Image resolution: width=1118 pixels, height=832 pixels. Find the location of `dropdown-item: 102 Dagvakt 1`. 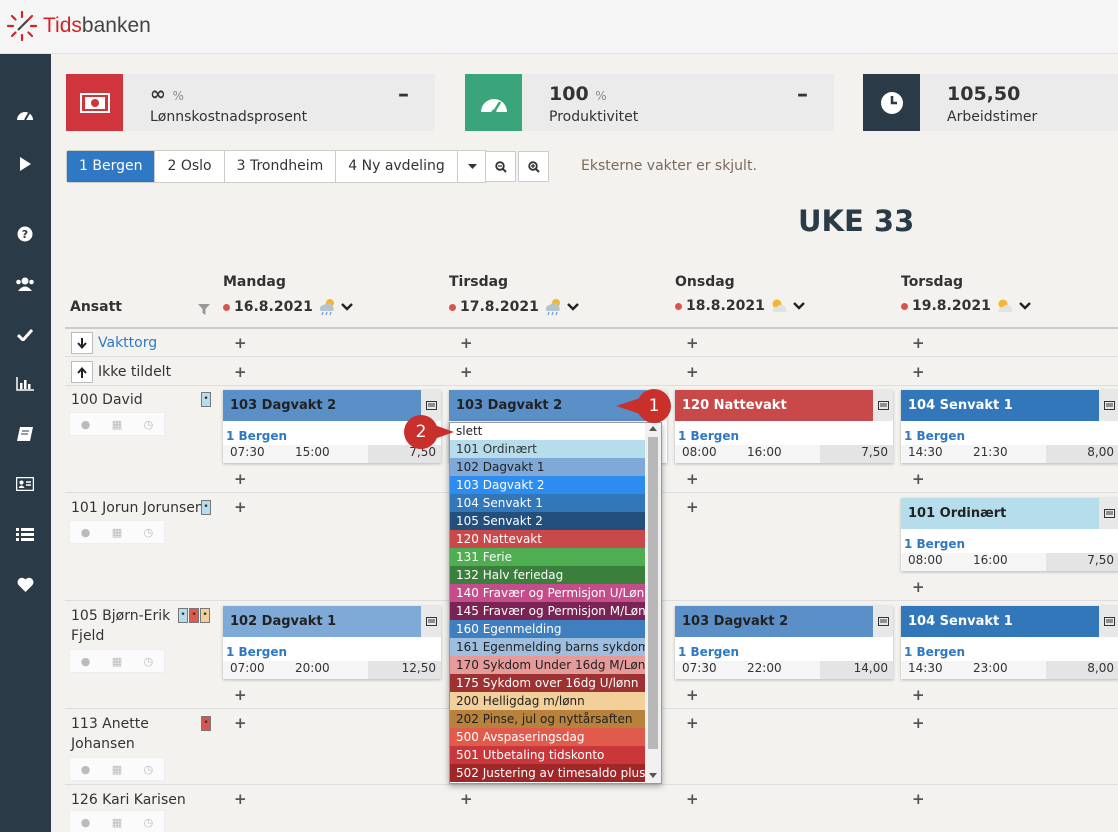

dropdown-item: 102 Dagvakt 1 is located at coordinates (547, 467).